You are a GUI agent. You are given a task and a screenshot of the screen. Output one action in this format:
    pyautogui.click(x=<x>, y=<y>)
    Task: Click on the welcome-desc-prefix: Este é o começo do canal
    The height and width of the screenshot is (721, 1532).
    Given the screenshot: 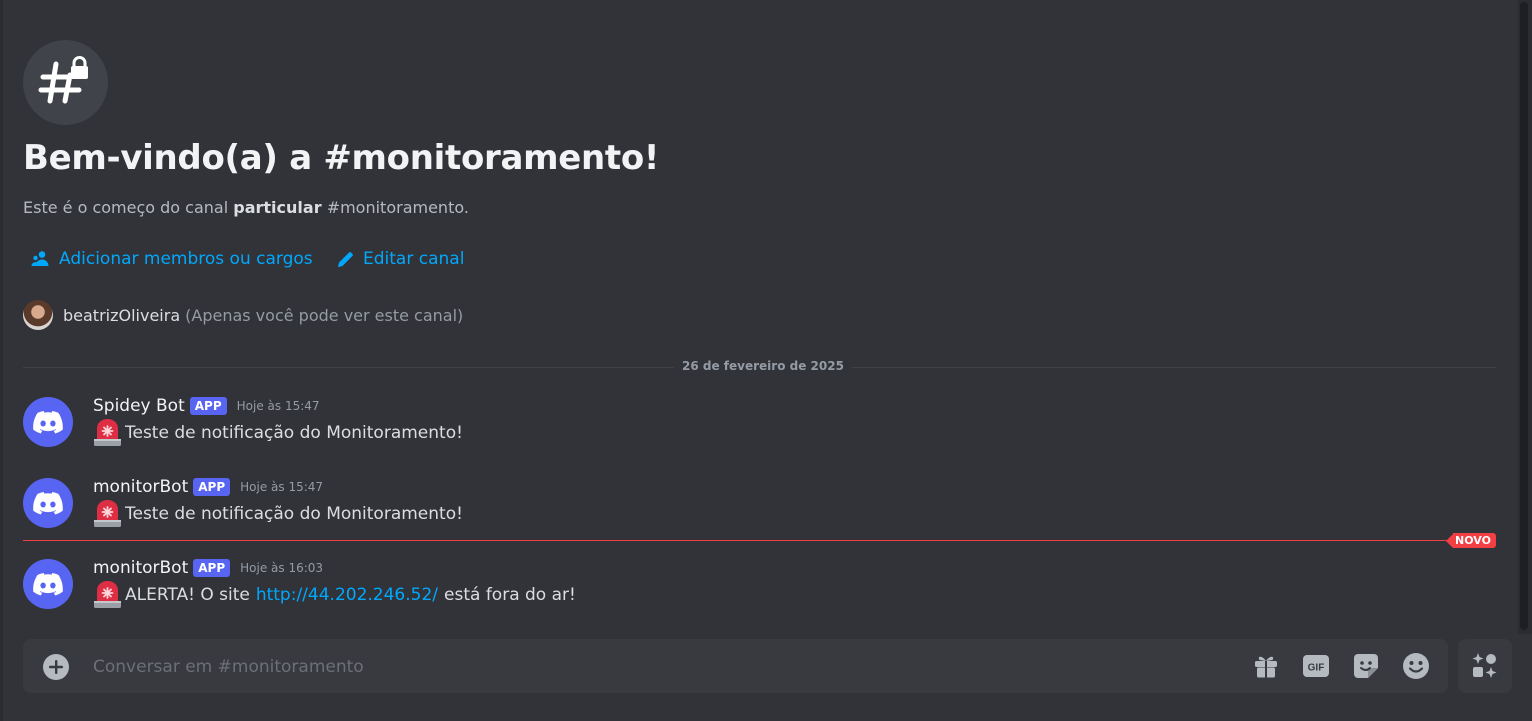 What is the action you would take?
    pyautogui.click(x=126, y=207)
    